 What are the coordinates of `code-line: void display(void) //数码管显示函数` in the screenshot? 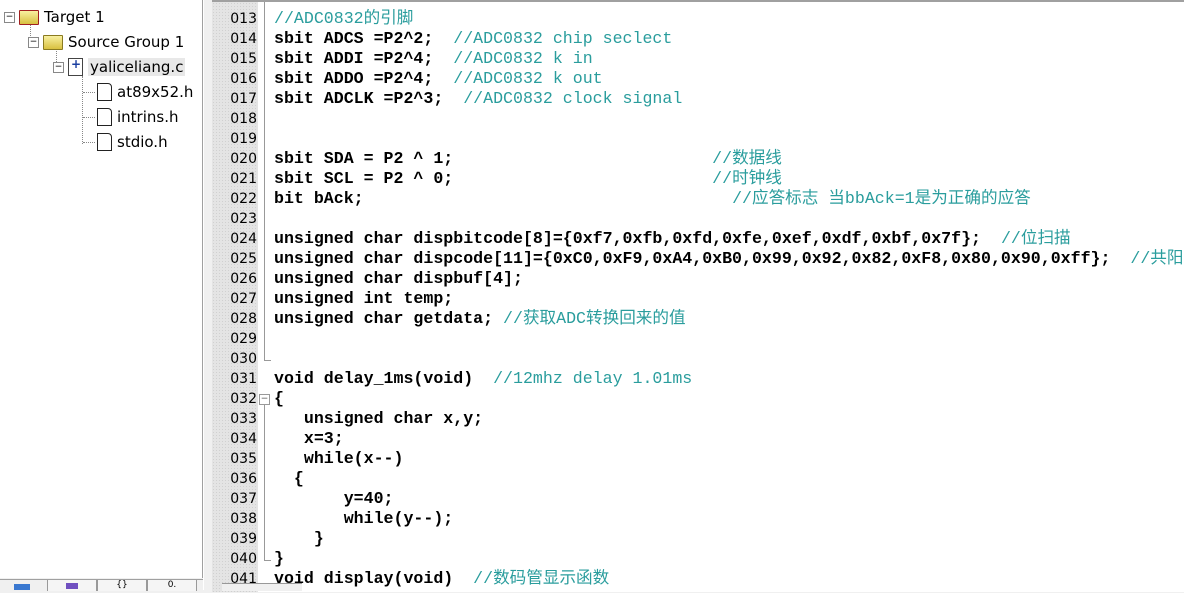 It's located at (441, 579).